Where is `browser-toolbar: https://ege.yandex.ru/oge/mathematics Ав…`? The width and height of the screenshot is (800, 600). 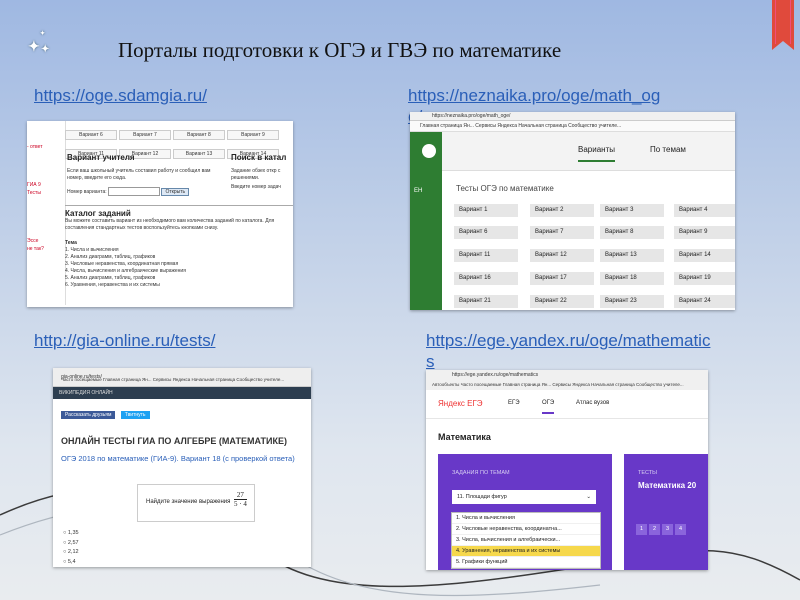
browser-toolbar: https://ege.yandex.ru/oge/mathematics Ав… is located at coordinates (567, 380).